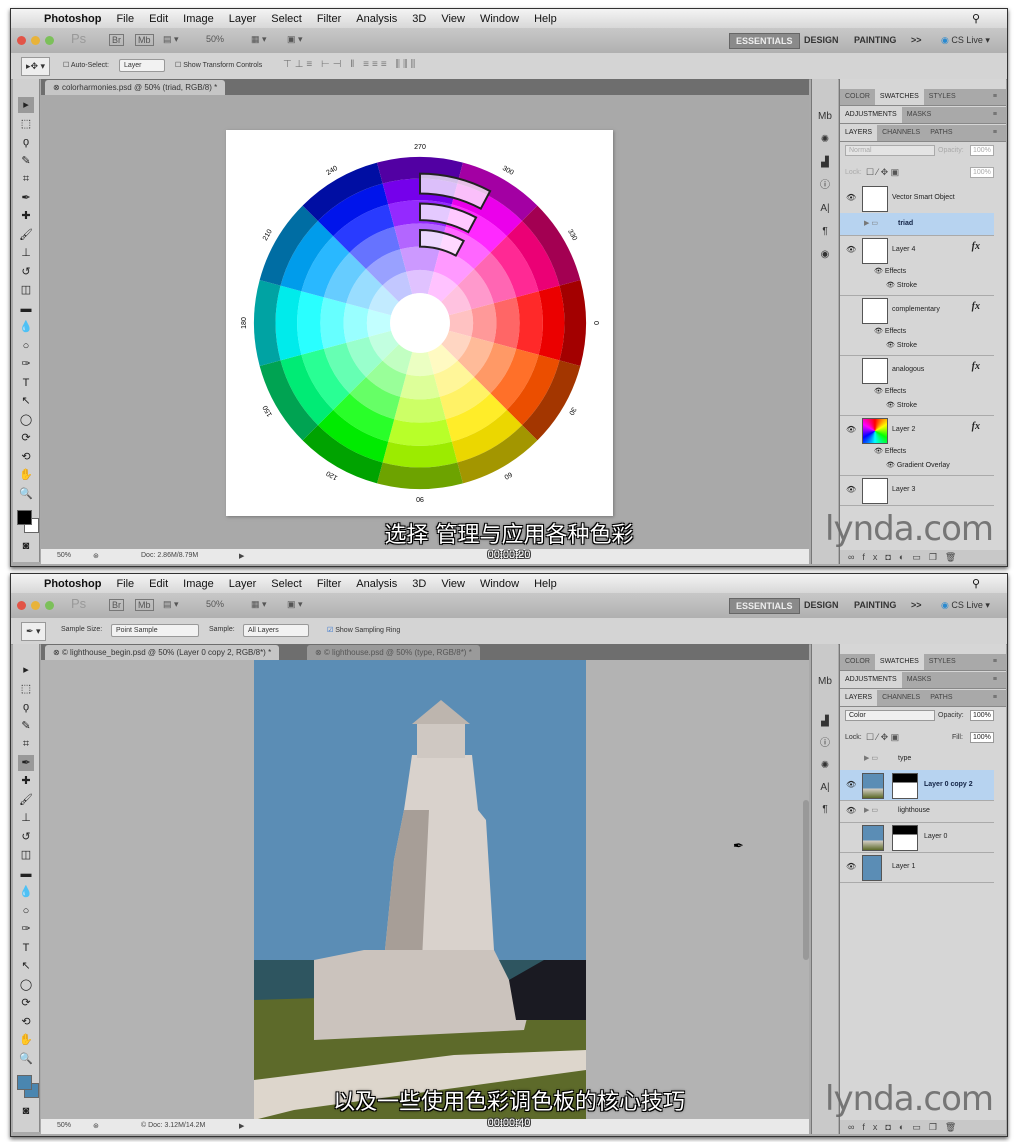 Image resolution: width=1024 pixels, height=1142 pixels. What do you see at coordinates (976, 18) in the screenshot?
I see `search-icon: ⚲` at bounding box center [976, 18].